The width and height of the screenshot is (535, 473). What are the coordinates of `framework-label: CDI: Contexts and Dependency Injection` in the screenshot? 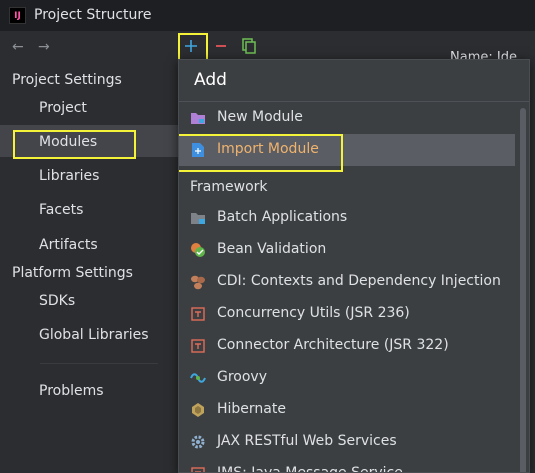 It's located at (359, 281).